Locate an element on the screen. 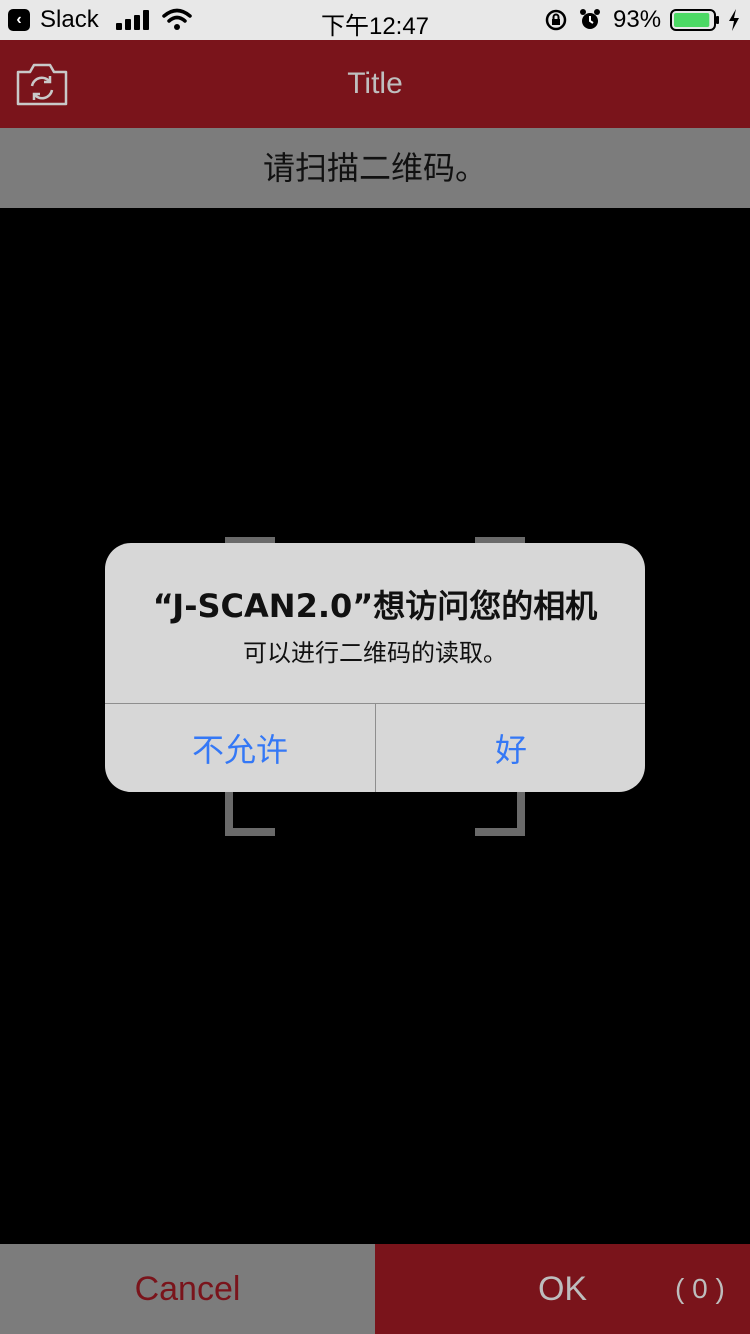 This screenshot has height=1334, width=750. cancel-button: Cancel is located at coordinates (187, 1289).